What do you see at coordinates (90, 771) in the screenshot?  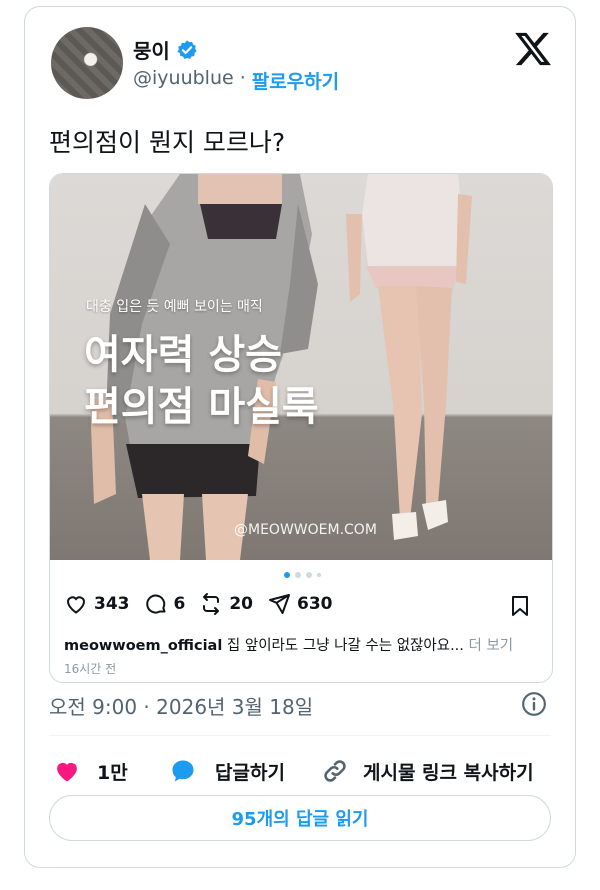 I see `like-button: 1만` at bounding box center [90, 771].